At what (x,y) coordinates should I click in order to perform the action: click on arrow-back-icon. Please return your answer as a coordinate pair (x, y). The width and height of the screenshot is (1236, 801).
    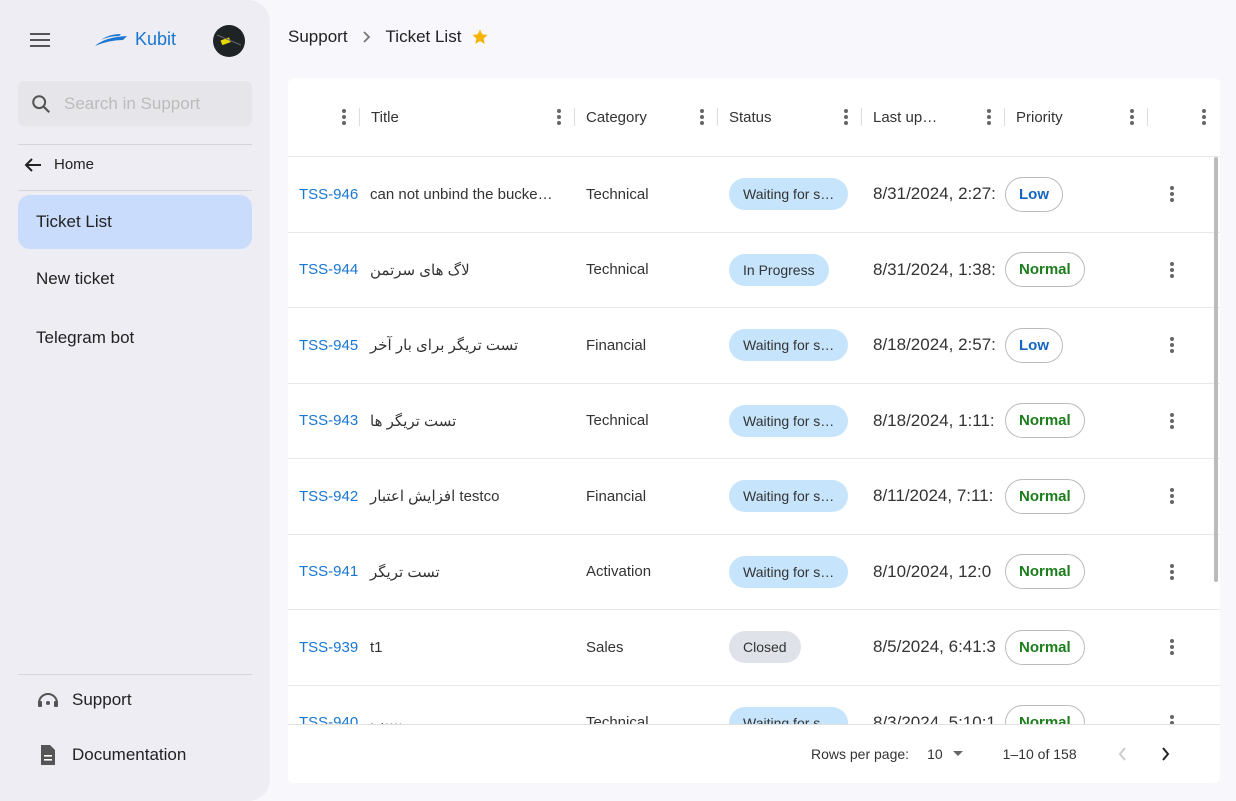
    Looking at the image, I should click on (32, 164).